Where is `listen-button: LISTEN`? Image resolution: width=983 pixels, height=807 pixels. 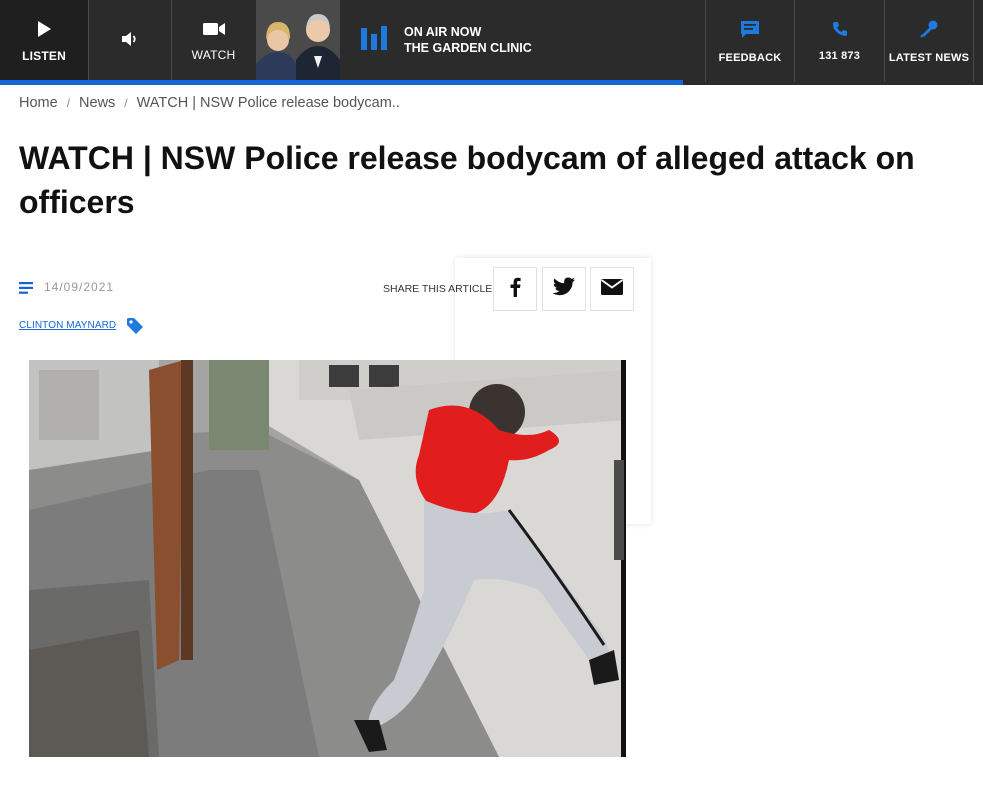
listen-button: LISTEN is located at coordinates (44, 41).